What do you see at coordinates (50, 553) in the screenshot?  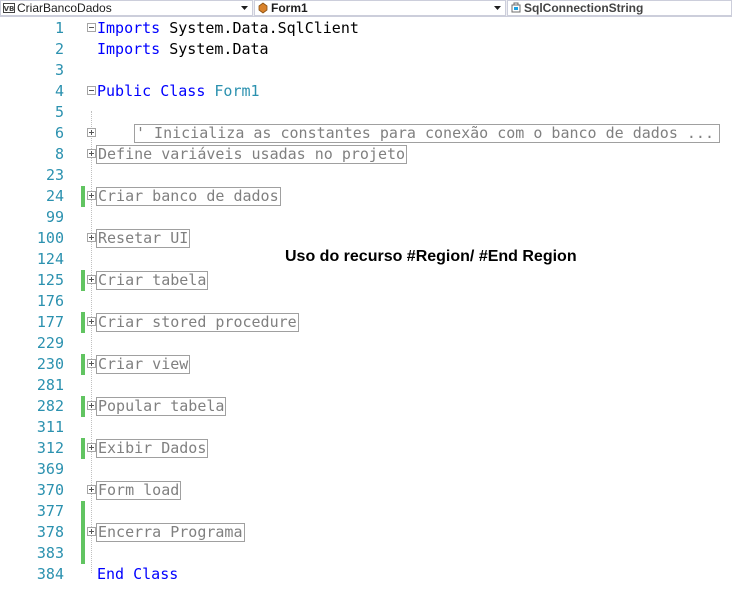 I see `line-number: 383` at bounding box center [50, 553].